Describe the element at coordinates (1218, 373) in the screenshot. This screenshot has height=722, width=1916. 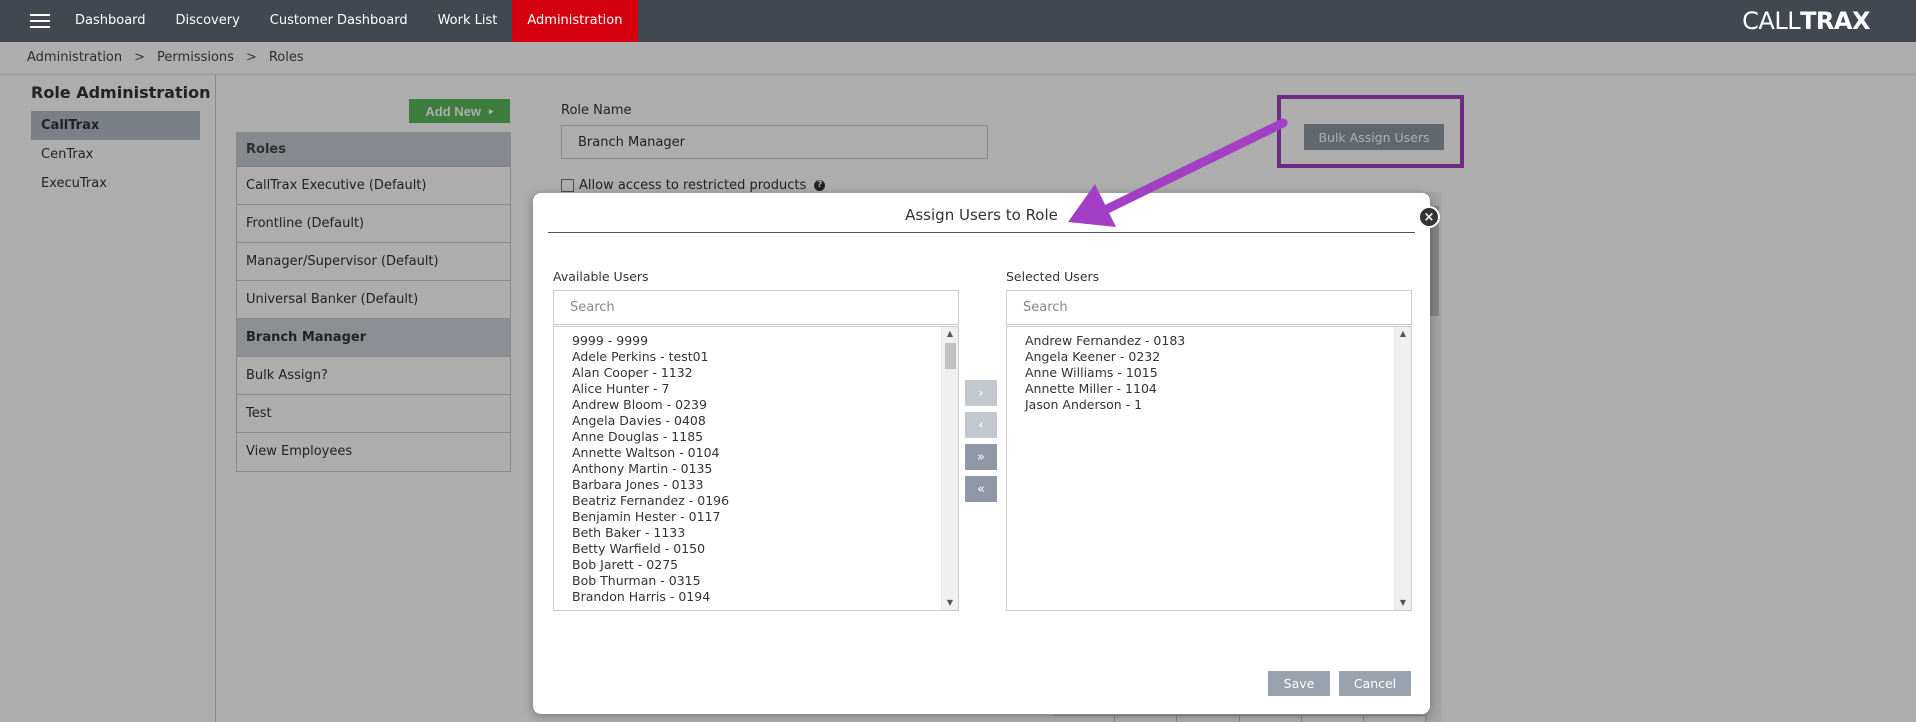
I see `list-item: Anne Williams - 1015` at that location.